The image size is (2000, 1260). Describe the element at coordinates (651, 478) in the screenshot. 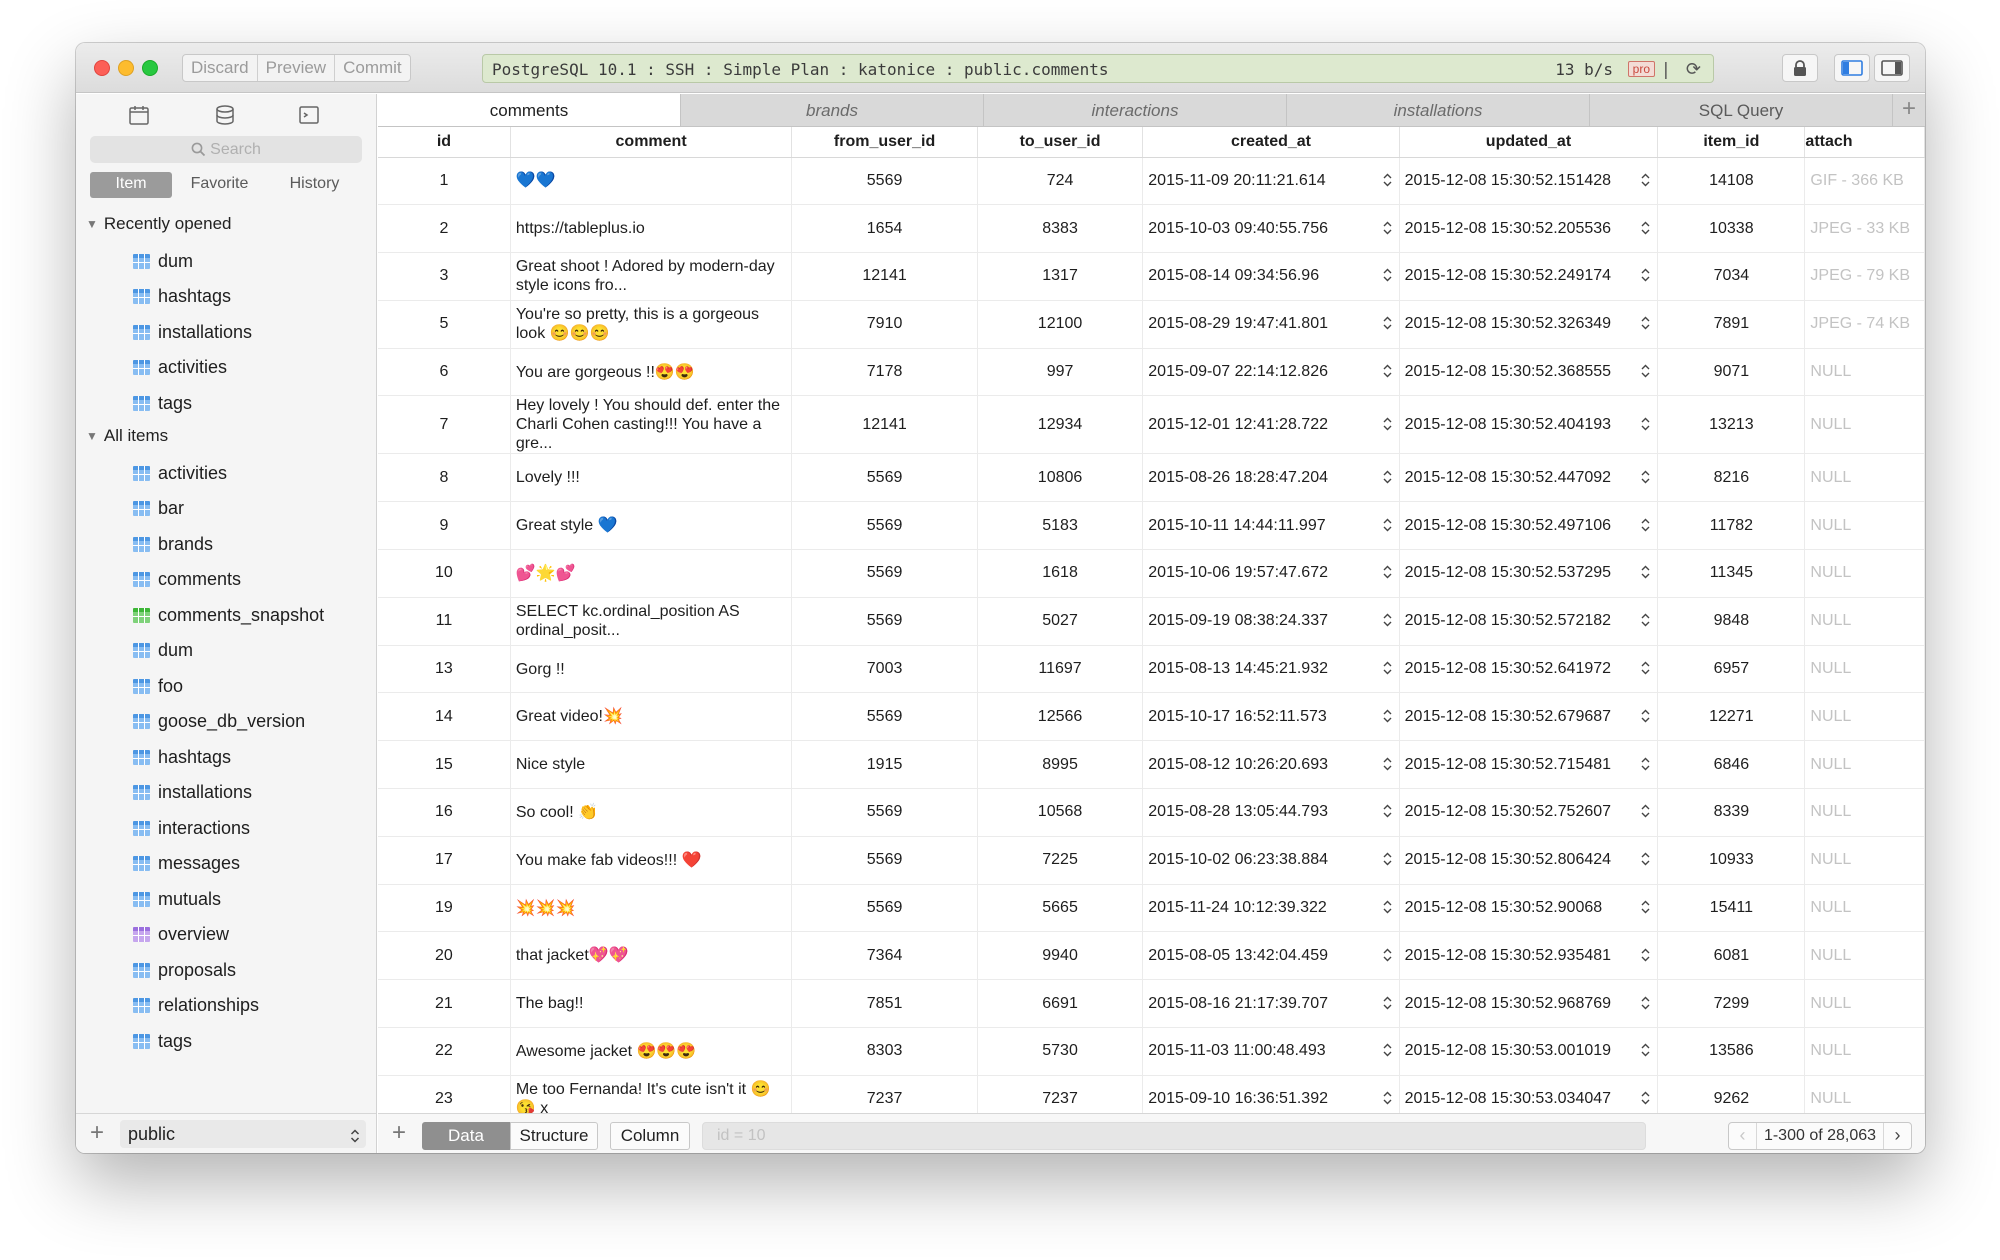

I see `cell-comment: Lovely !!!` at that location.